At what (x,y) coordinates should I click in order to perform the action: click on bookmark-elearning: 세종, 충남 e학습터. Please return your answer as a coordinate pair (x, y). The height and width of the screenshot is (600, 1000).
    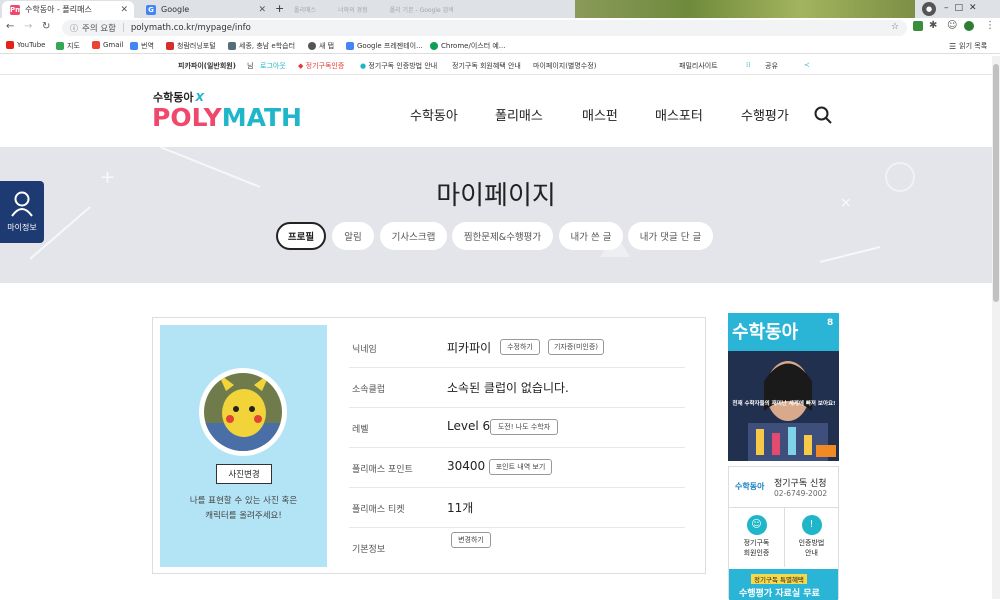
    Looking at the image, I should click on (261, 46).